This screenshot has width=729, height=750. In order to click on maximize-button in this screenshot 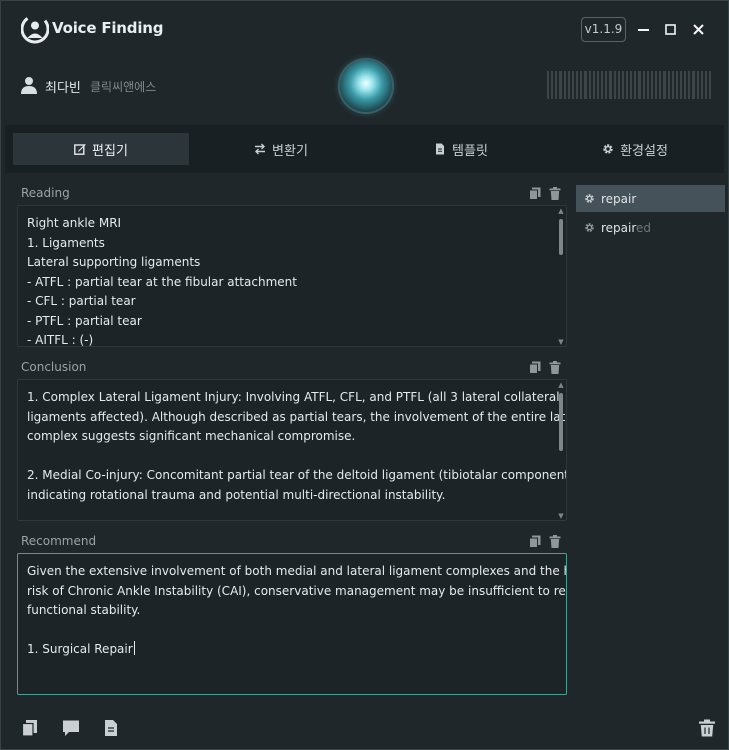, I will do `click(670, 29)`.